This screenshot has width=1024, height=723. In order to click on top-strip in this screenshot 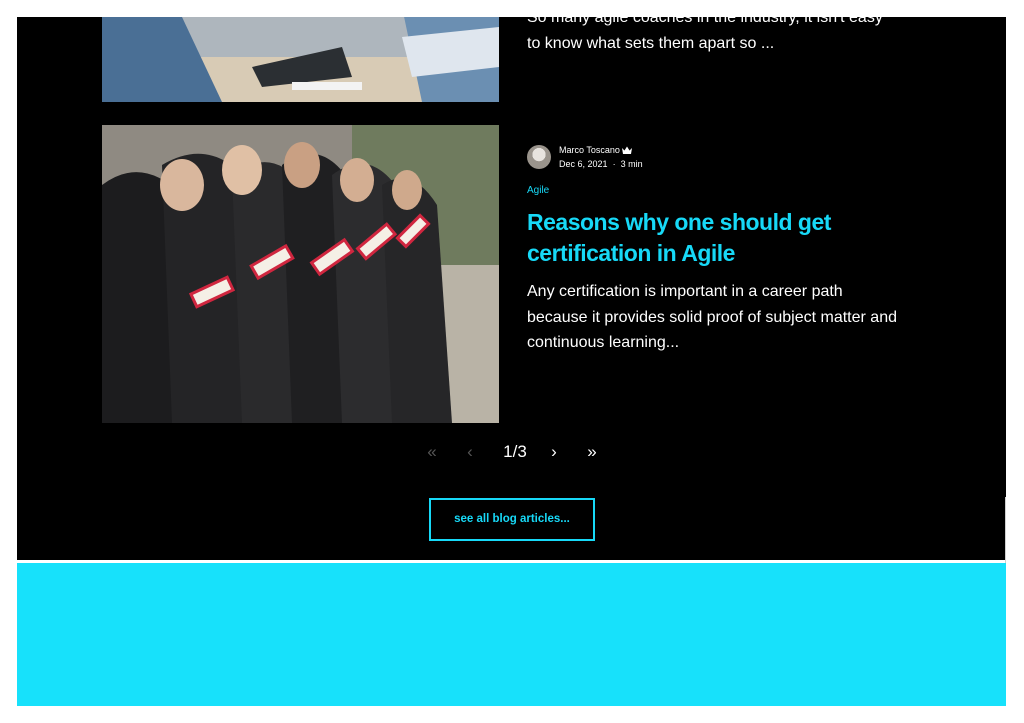, I will do `click(512, 8)`.